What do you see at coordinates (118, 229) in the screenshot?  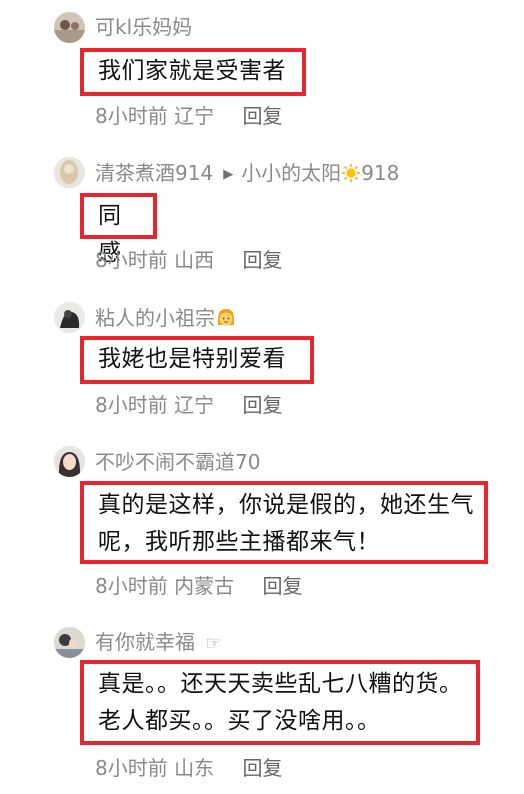 I see `comment-highlight-box: 同感` at bounding box center [118, 229].